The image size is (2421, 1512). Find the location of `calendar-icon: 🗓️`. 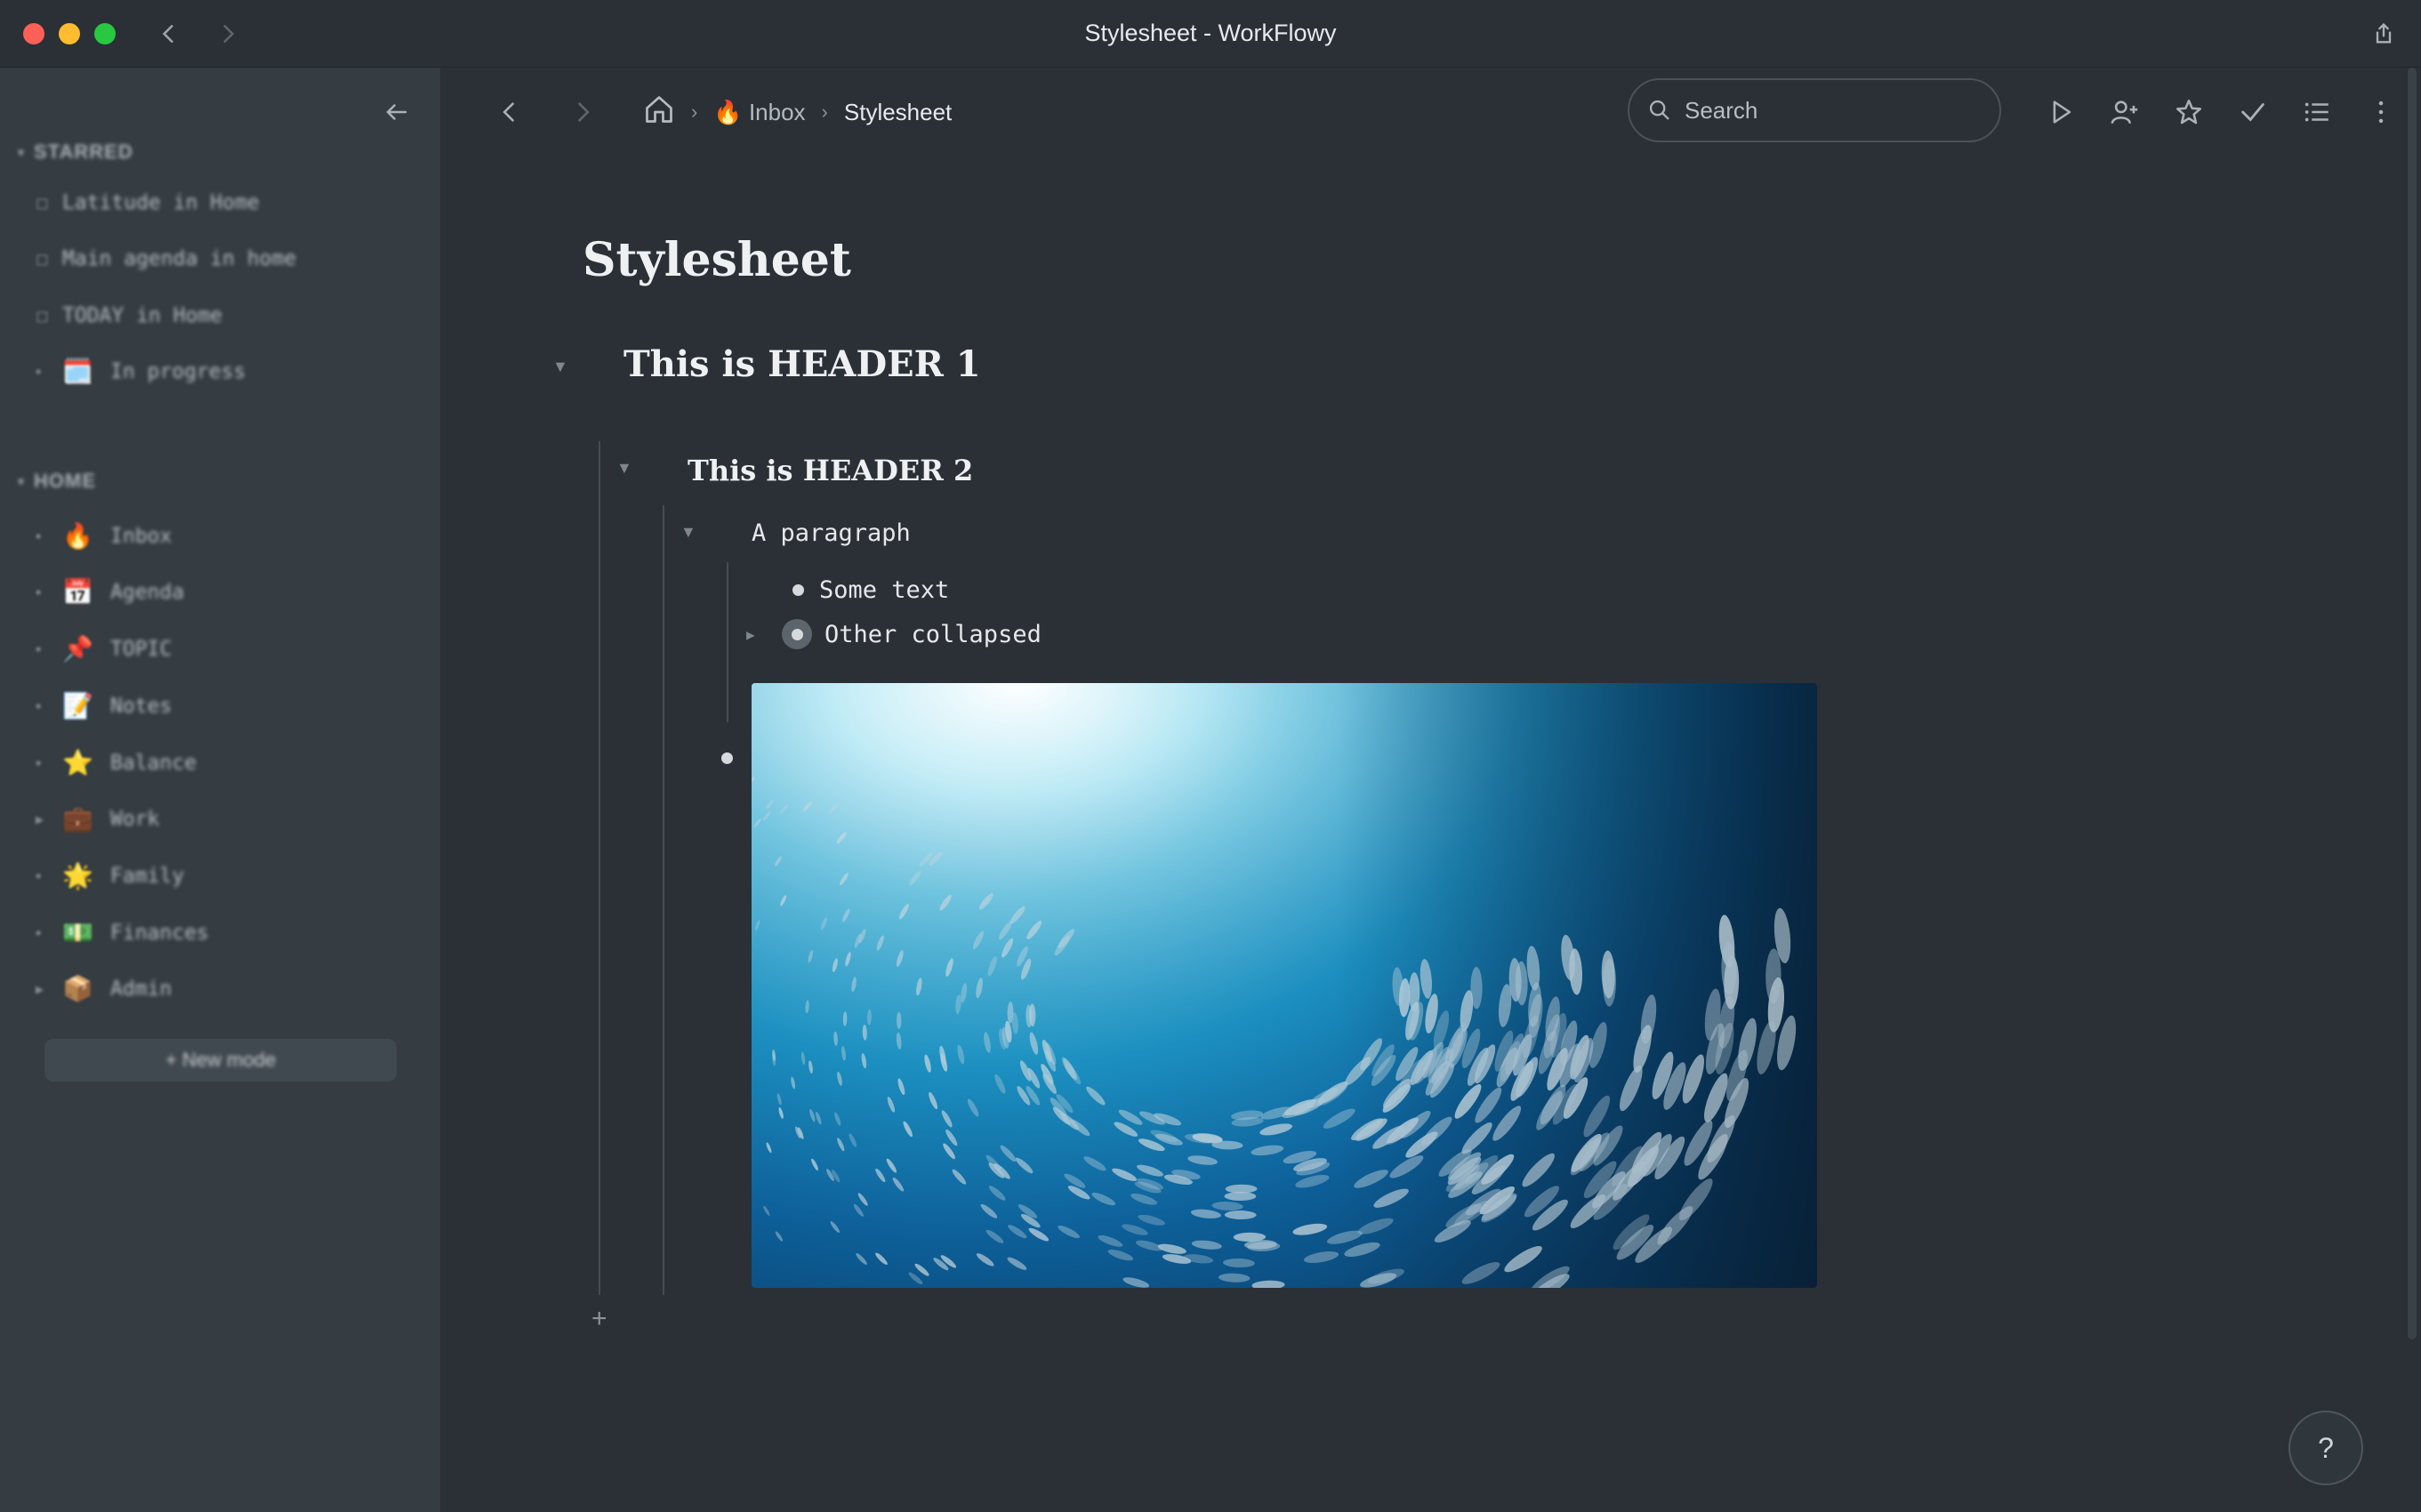

calendar-icon: 🗓️ is located at coordinates (77, 372).